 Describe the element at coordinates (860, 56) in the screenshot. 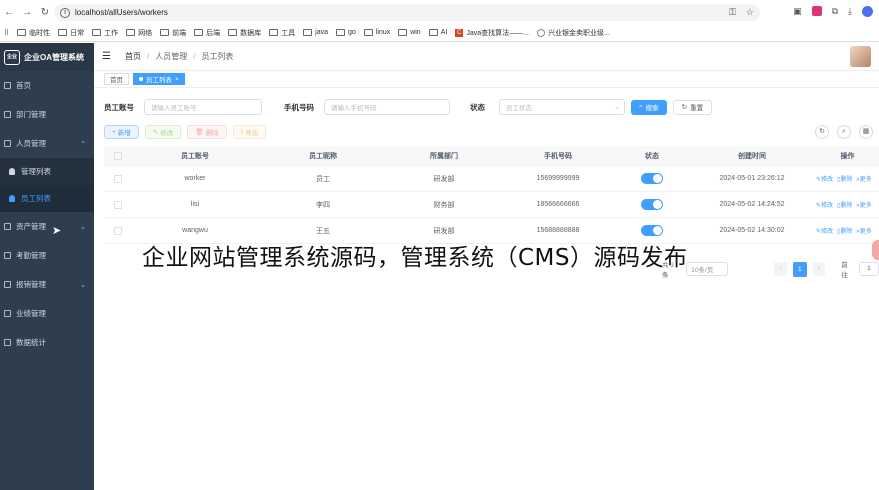

I see `avatar` at that location.